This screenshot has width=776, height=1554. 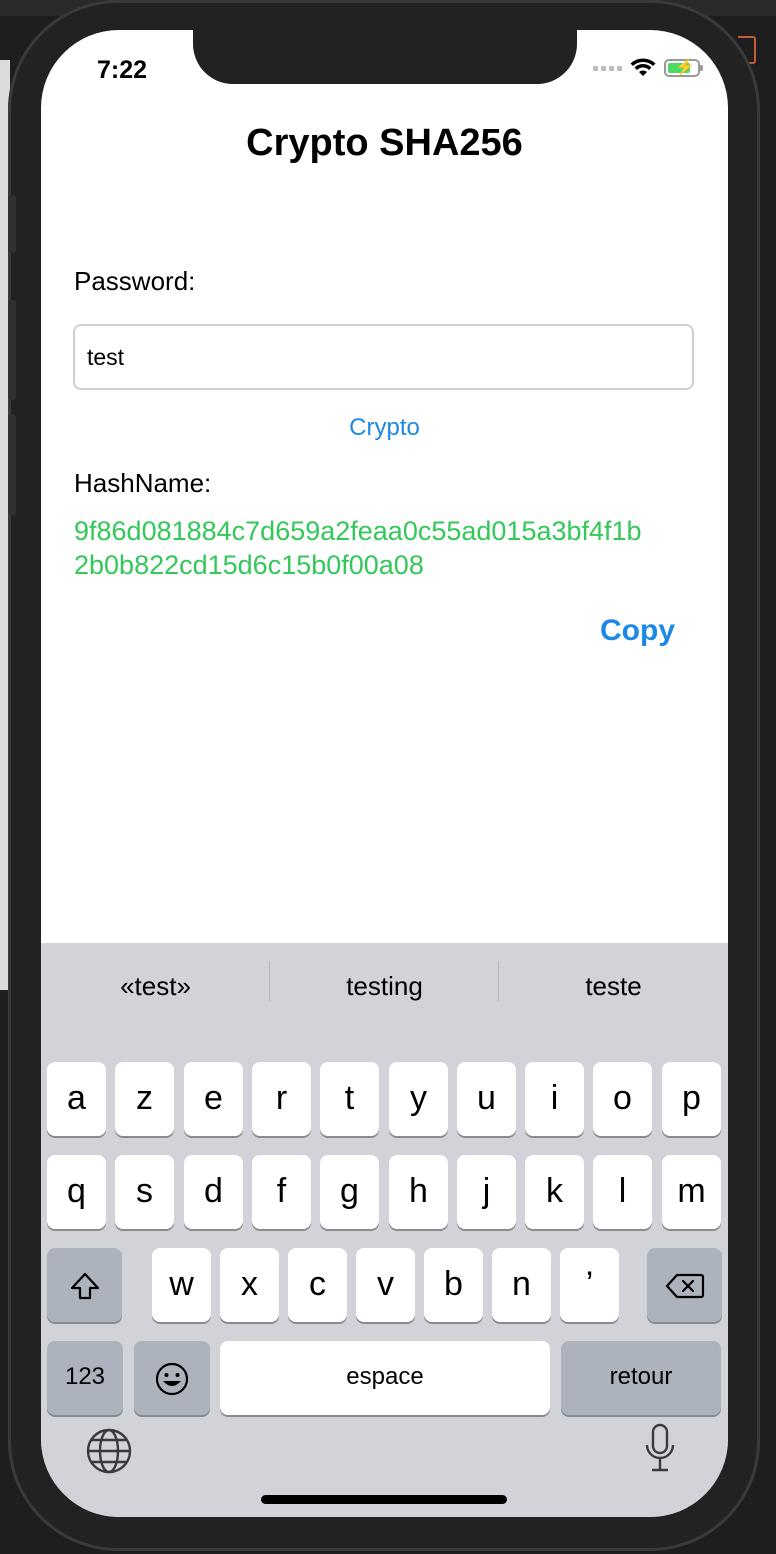 What do you see at coordinates (554, 1099) in the screenshot?
I see `key: i` at bounding box center [554, 1099].